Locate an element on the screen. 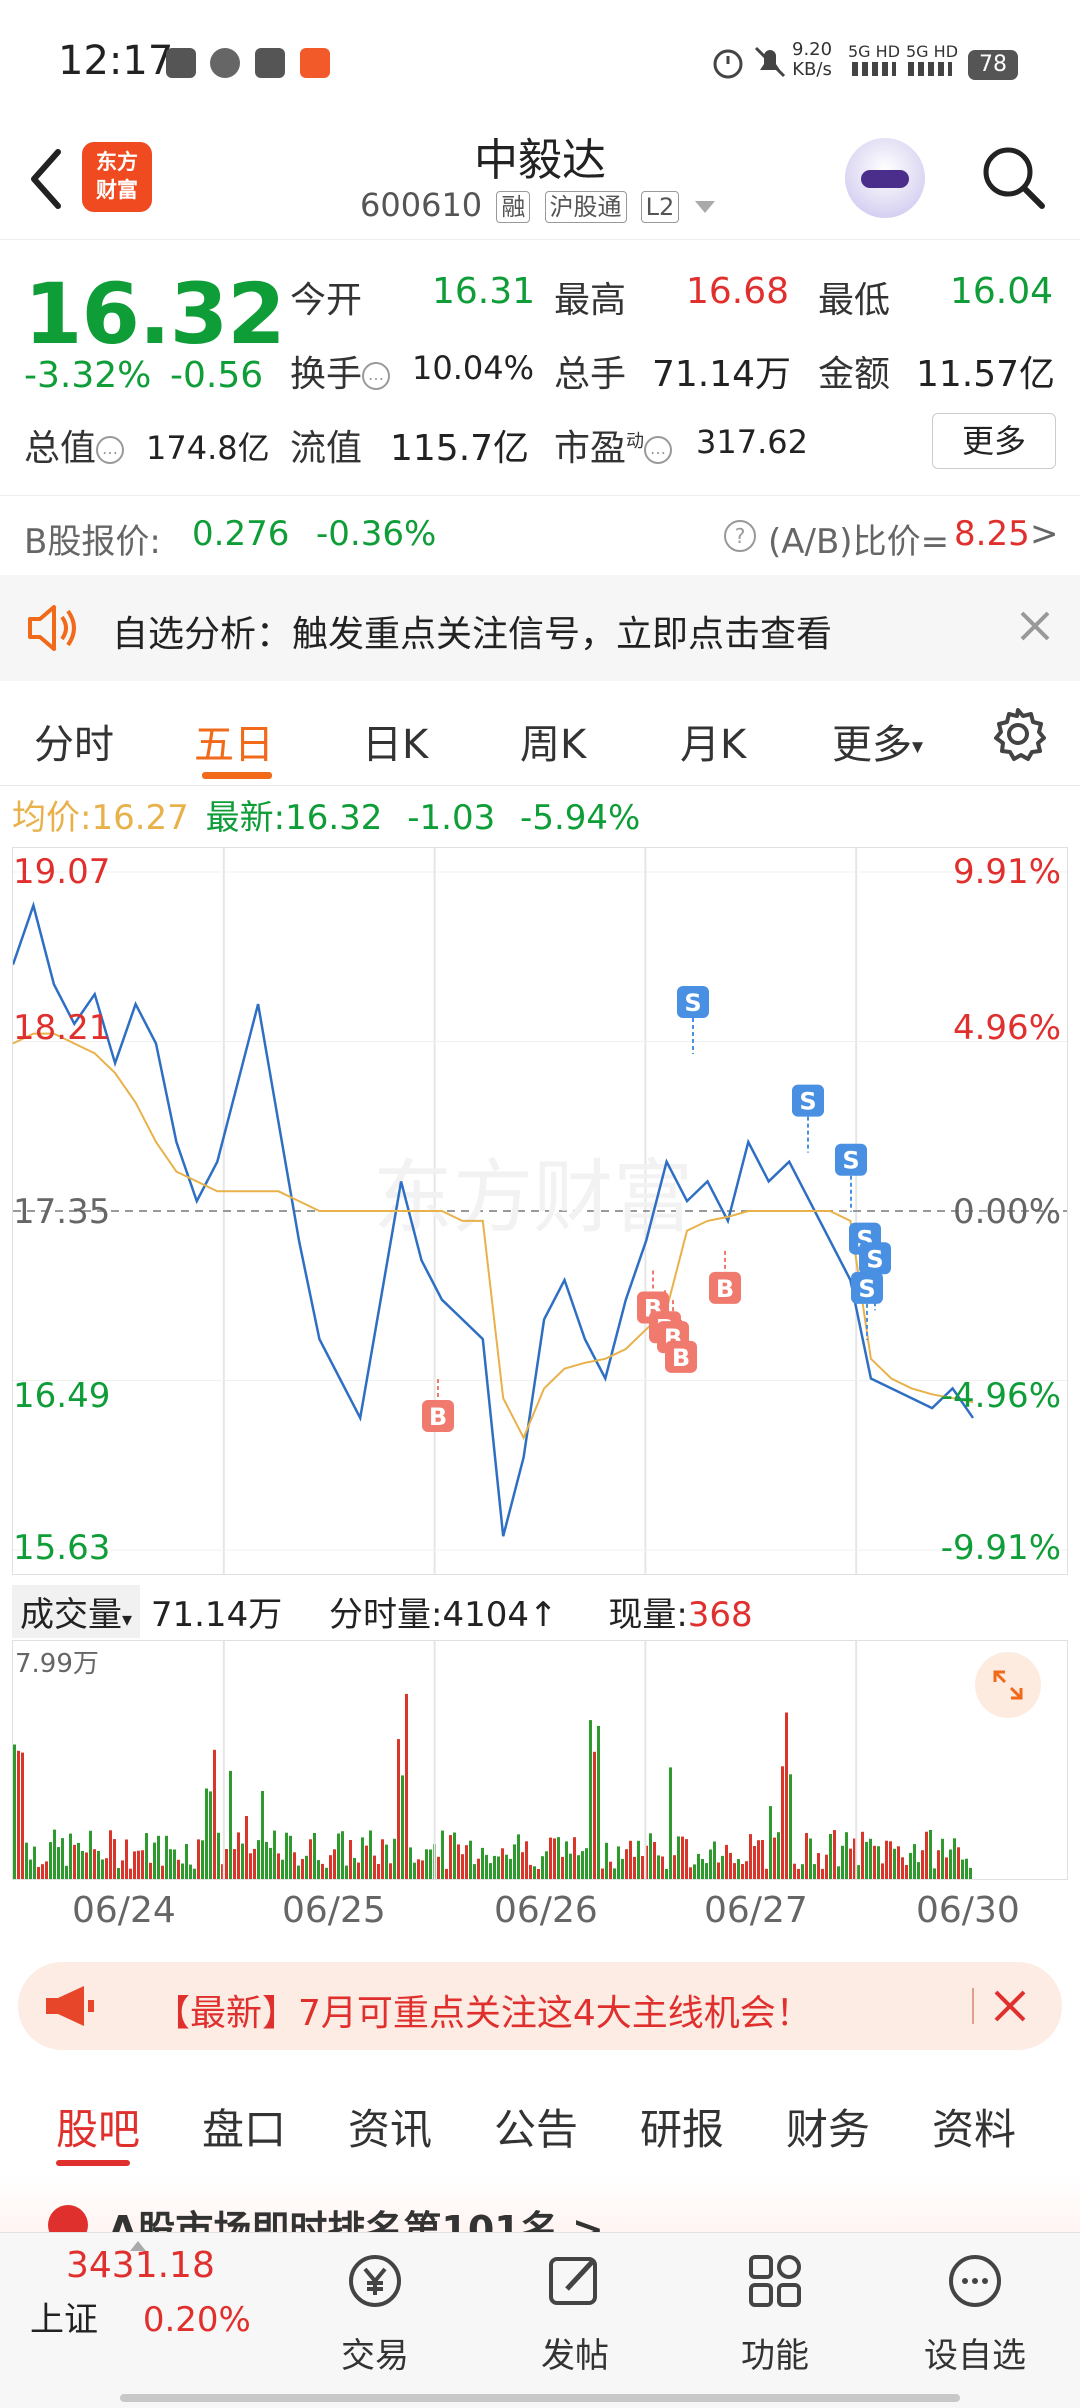  b-share-label: B股报价: is located at coordinates (92, 542).